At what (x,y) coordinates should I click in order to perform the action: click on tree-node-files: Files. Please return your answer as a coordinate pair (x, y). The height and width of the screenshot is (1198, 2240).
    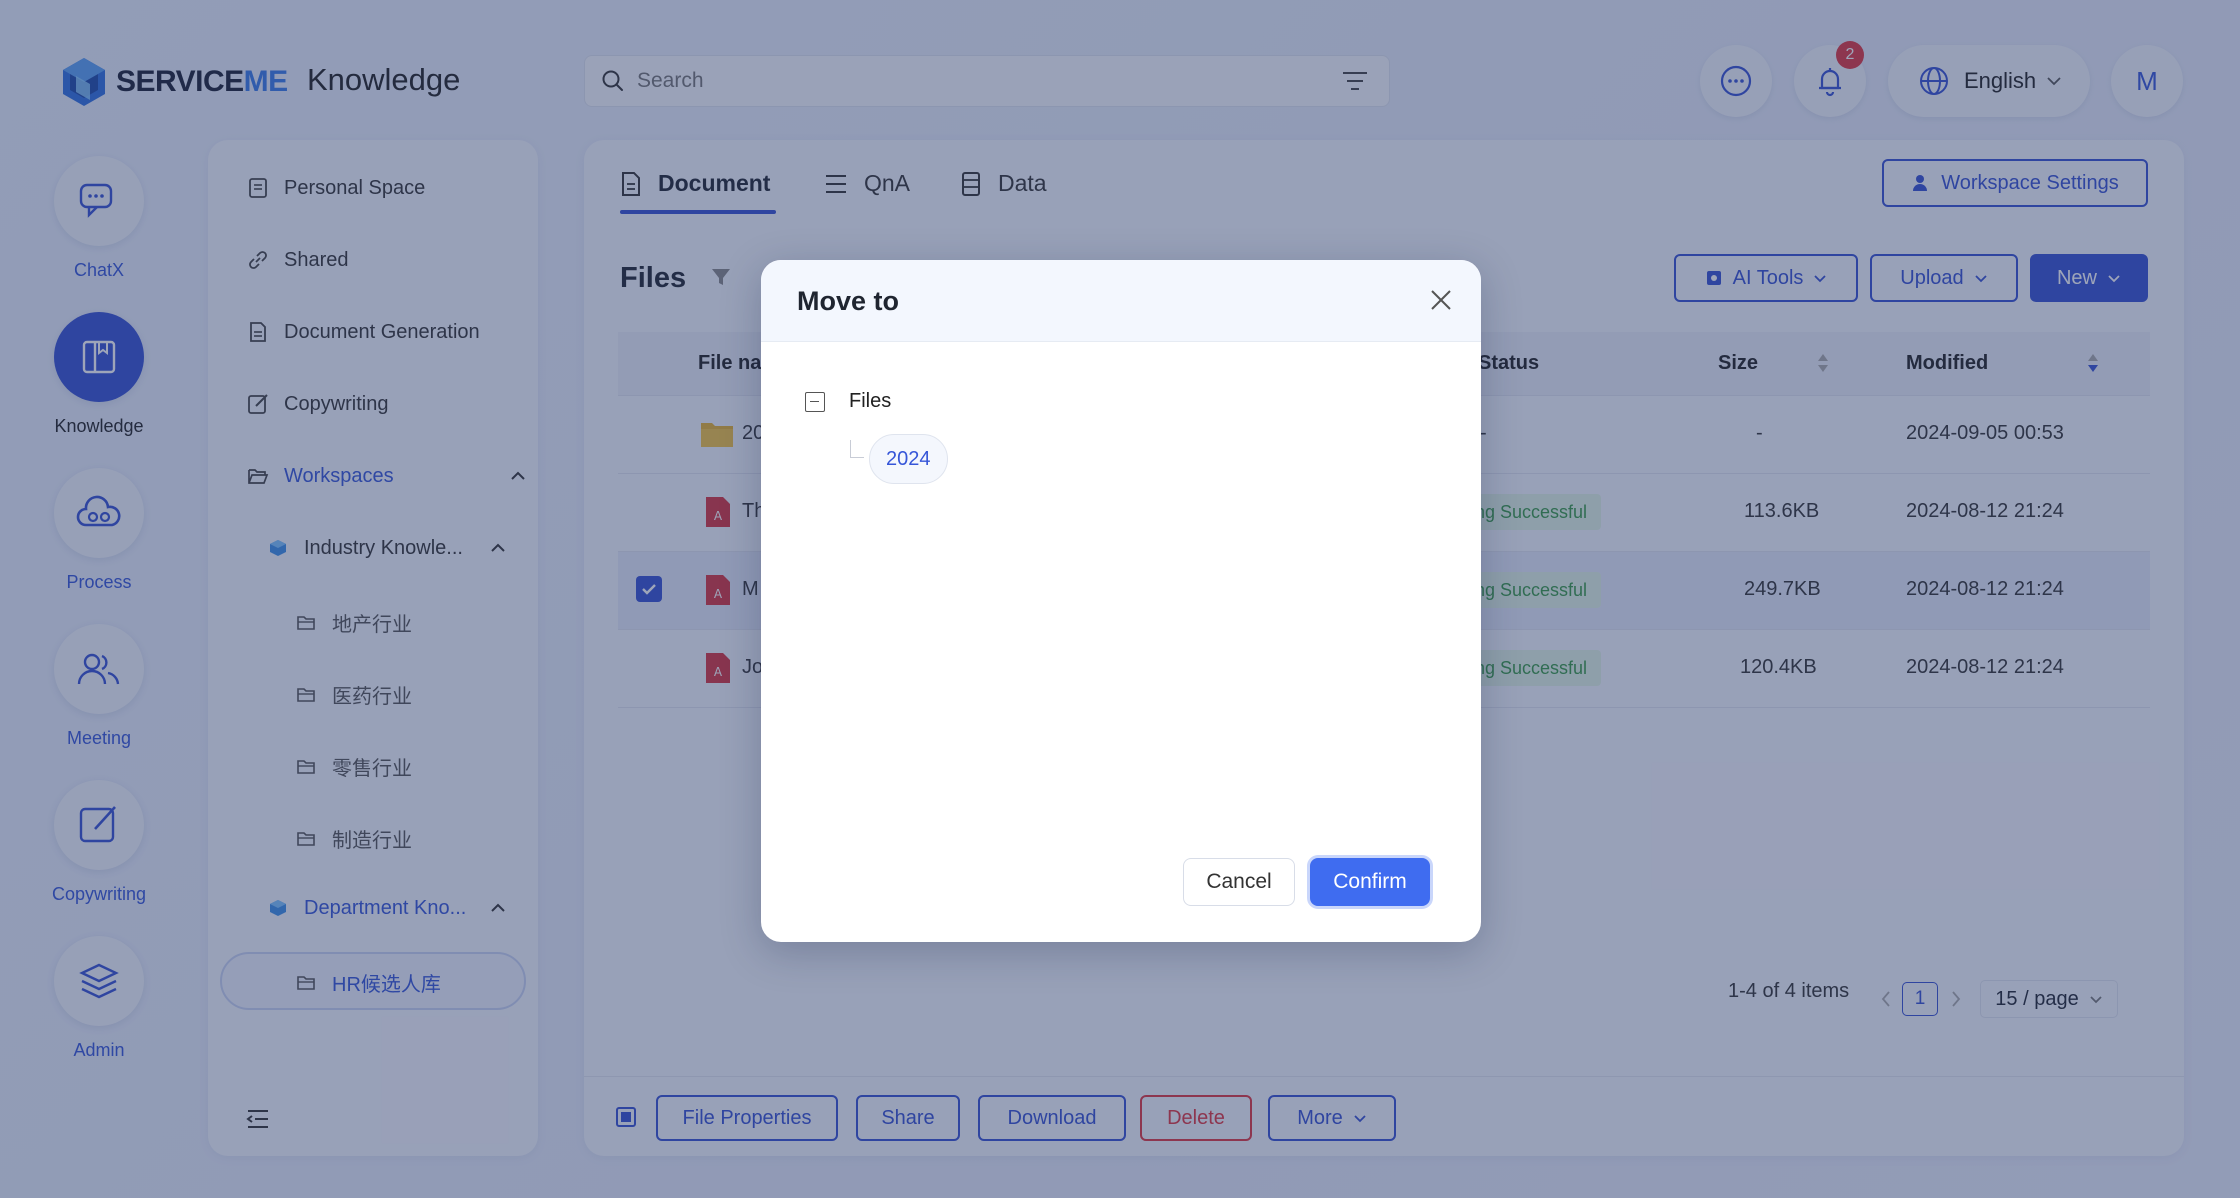
    Looking at the image, I should click on (848, 401).